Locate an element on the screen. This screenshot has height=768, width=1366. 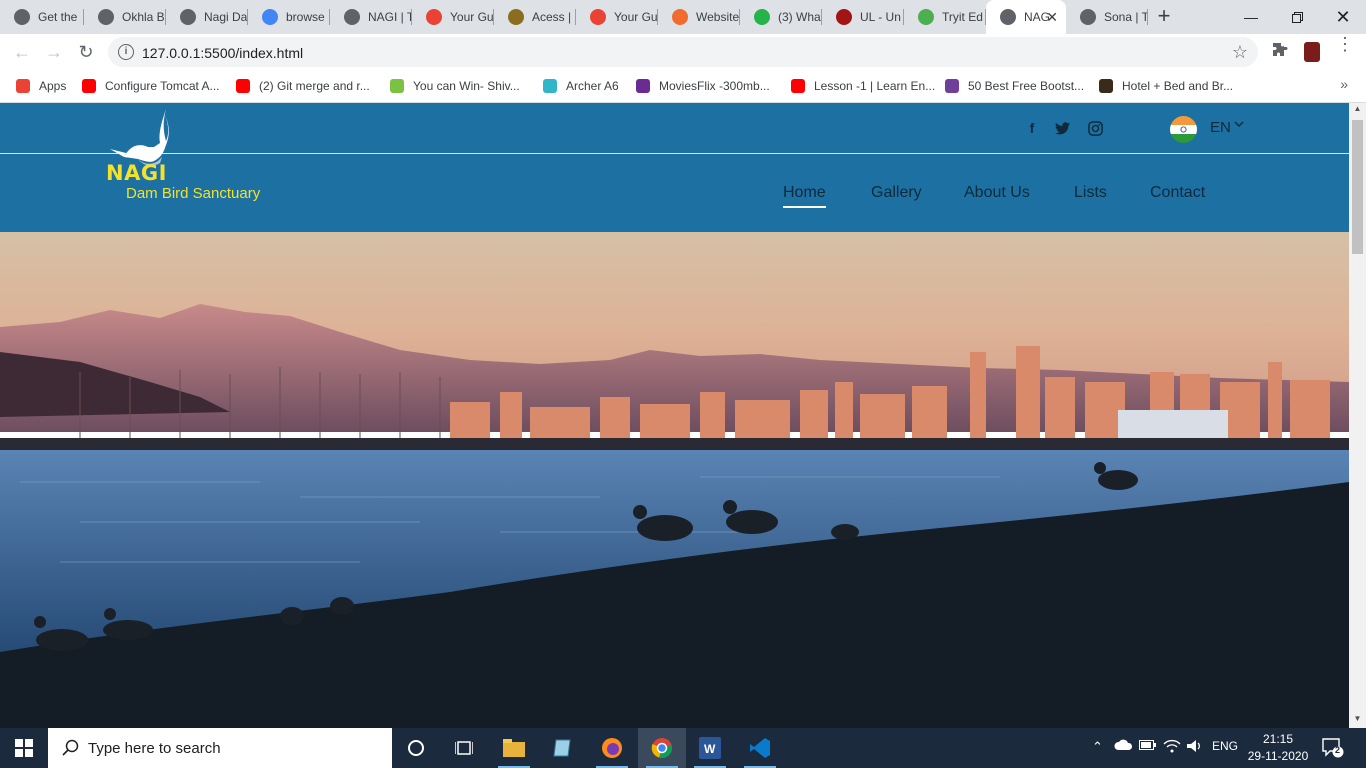
input-language: ENG is located at coordinates (1225, 746).